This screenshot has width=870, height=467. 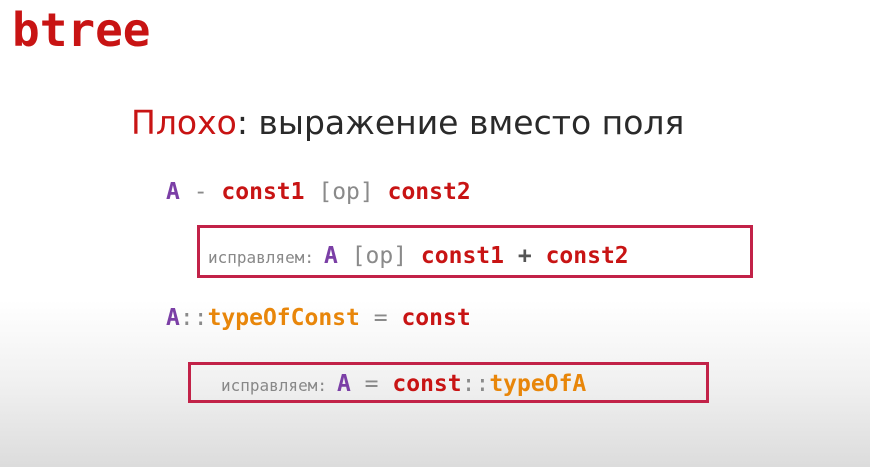 I want to click on fix-box-2: исправляем: A = const:: typeOfA, so click(x=448, y=382).